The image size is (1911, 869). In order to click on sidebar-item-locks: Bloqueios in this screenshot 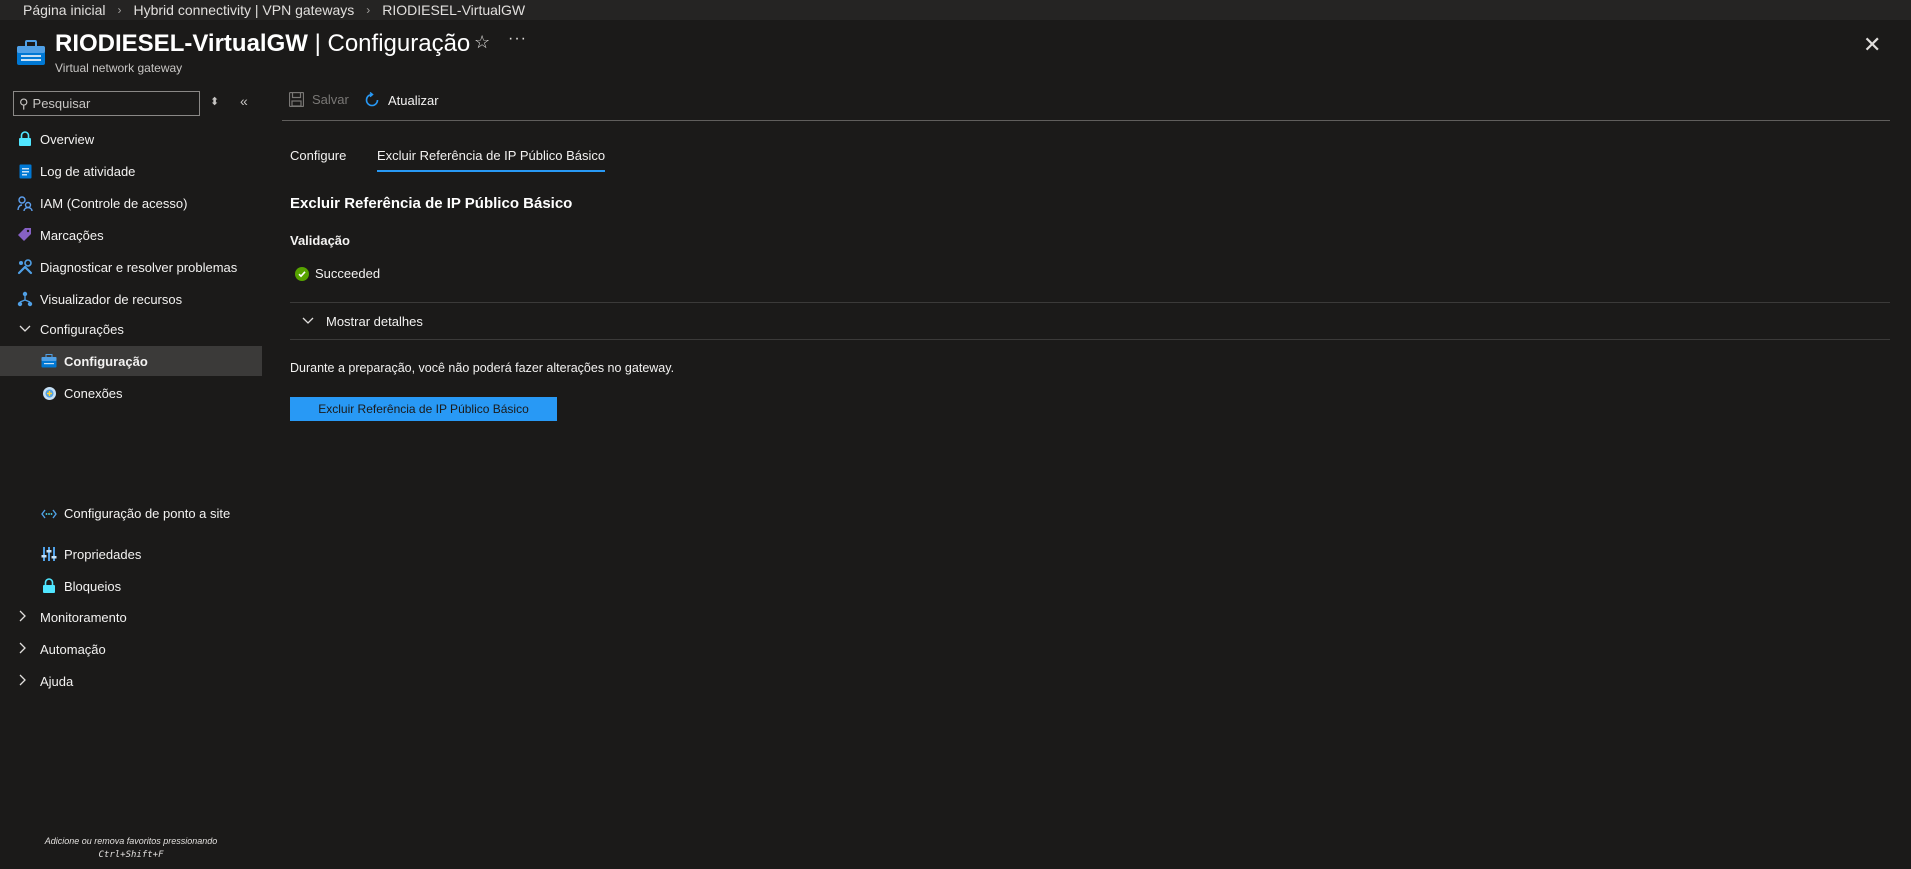, I will do `click(131, 586)`.